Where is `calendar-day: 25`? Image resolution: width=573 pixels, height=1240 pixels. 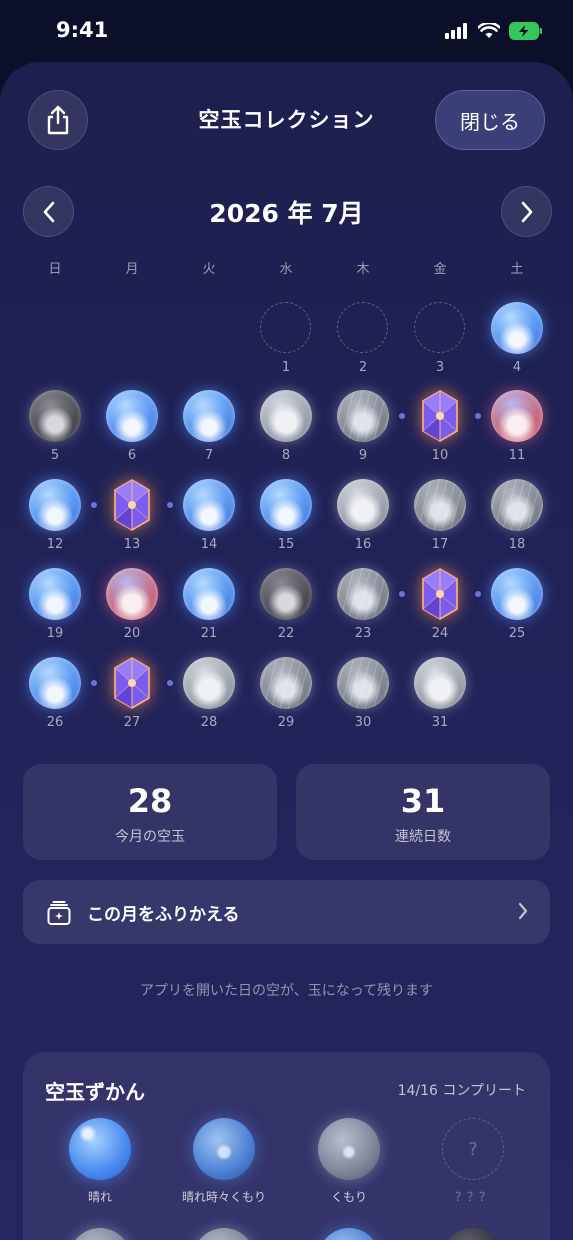 calendar-day: 25 is located at coordinates (517, 608).